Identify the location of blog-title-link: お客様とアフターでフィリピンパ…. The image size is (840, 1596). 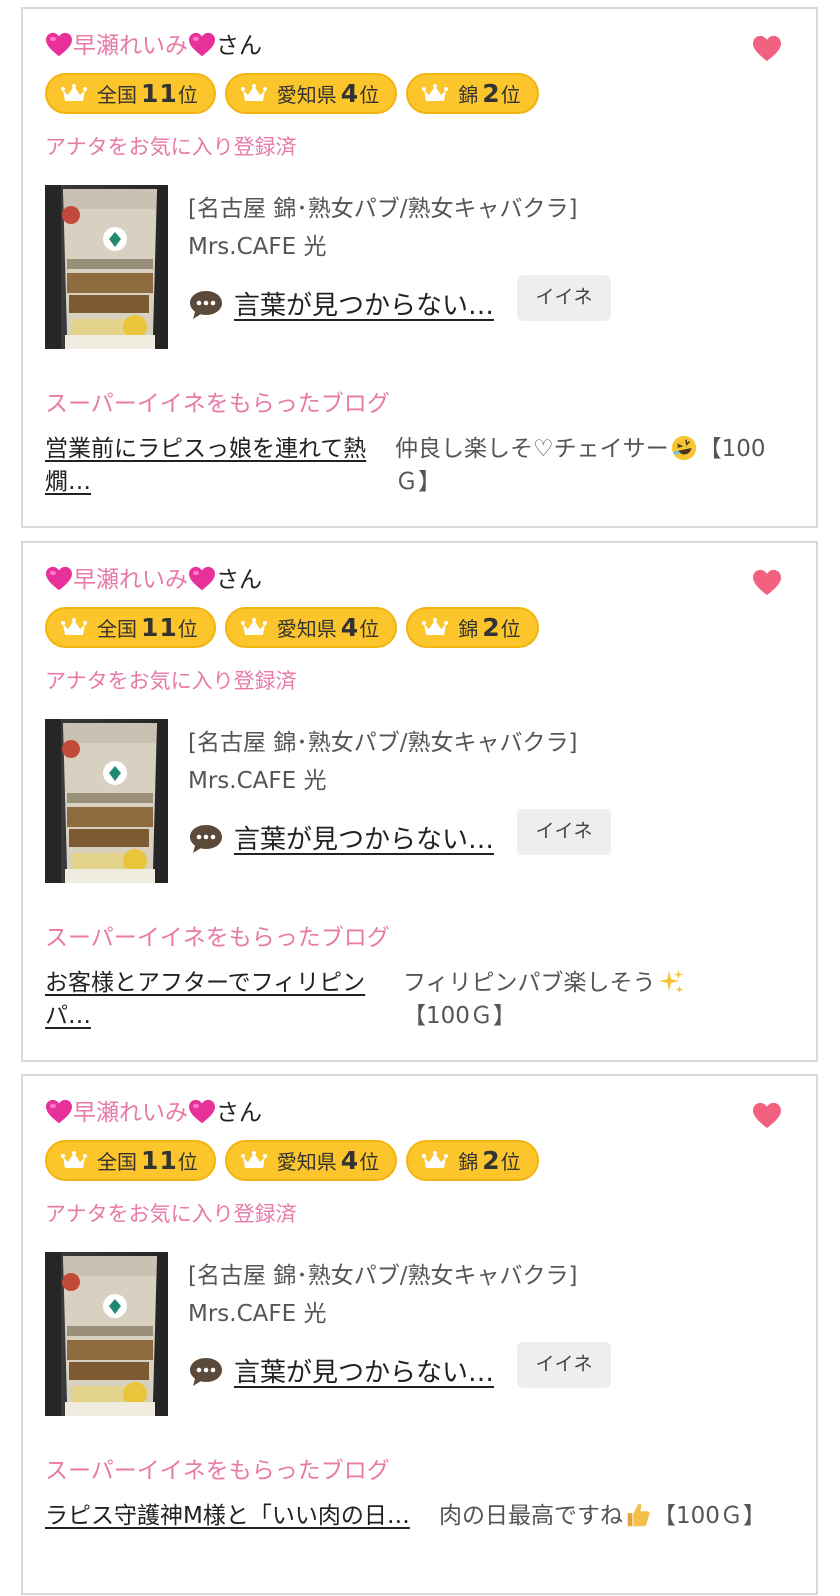
(217, 1000).